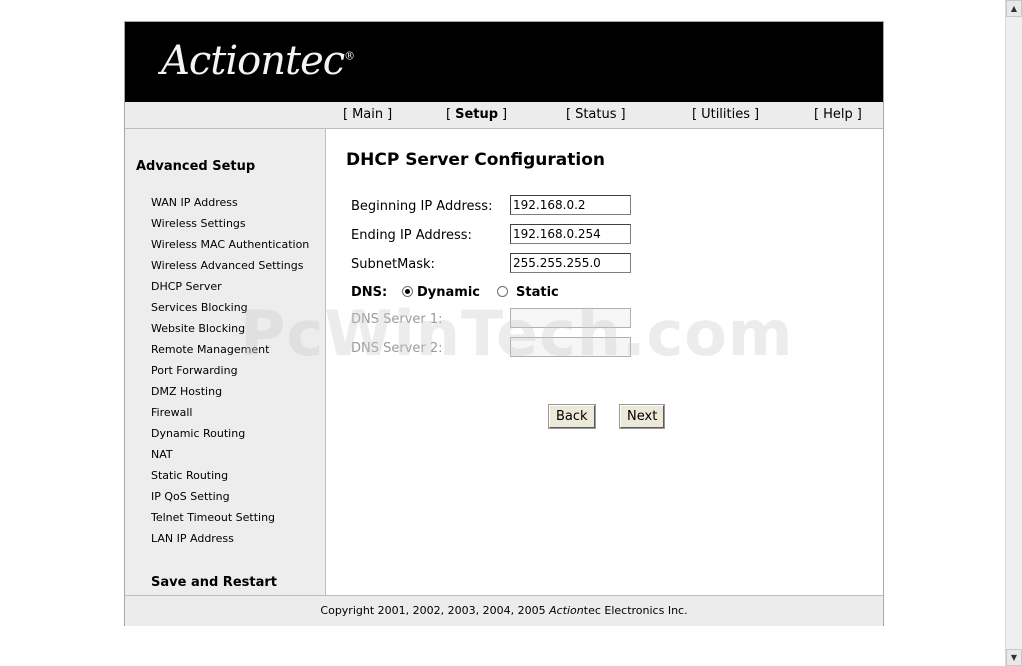 The width and height of the screenshot is (1022, 666). I want to click on next-button: Next, so click(642, 416).